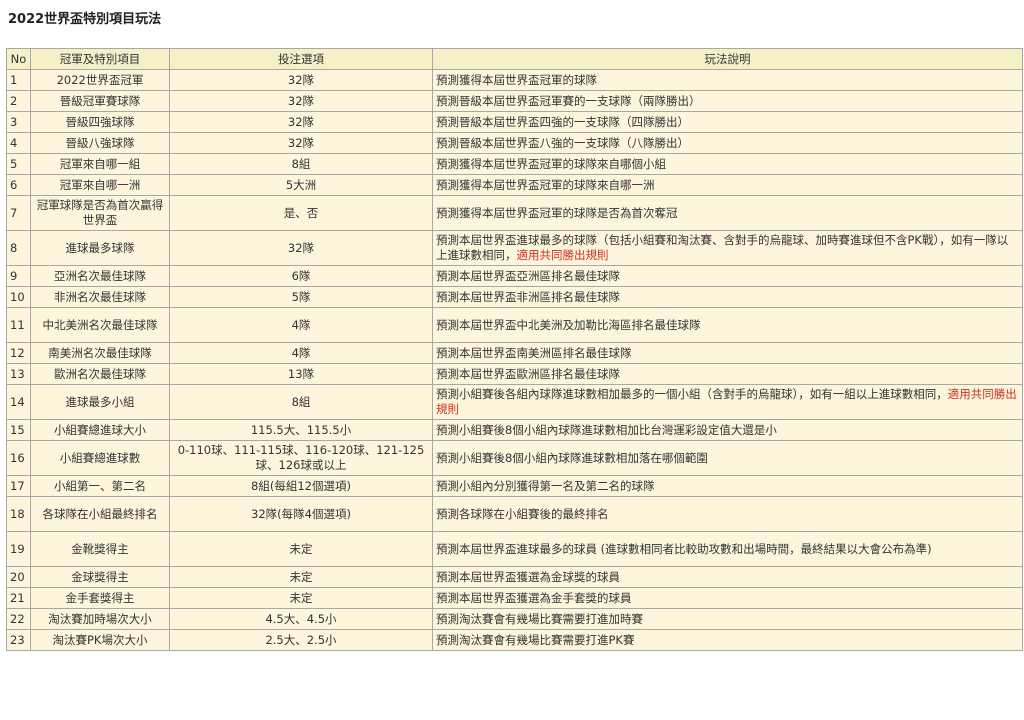 The width and height of the screenshot is (1024, 720). What do you see at coordinates (14, 184) in the screenshot?
I see `row-number-text: 6` at bounding box center [14, 184].